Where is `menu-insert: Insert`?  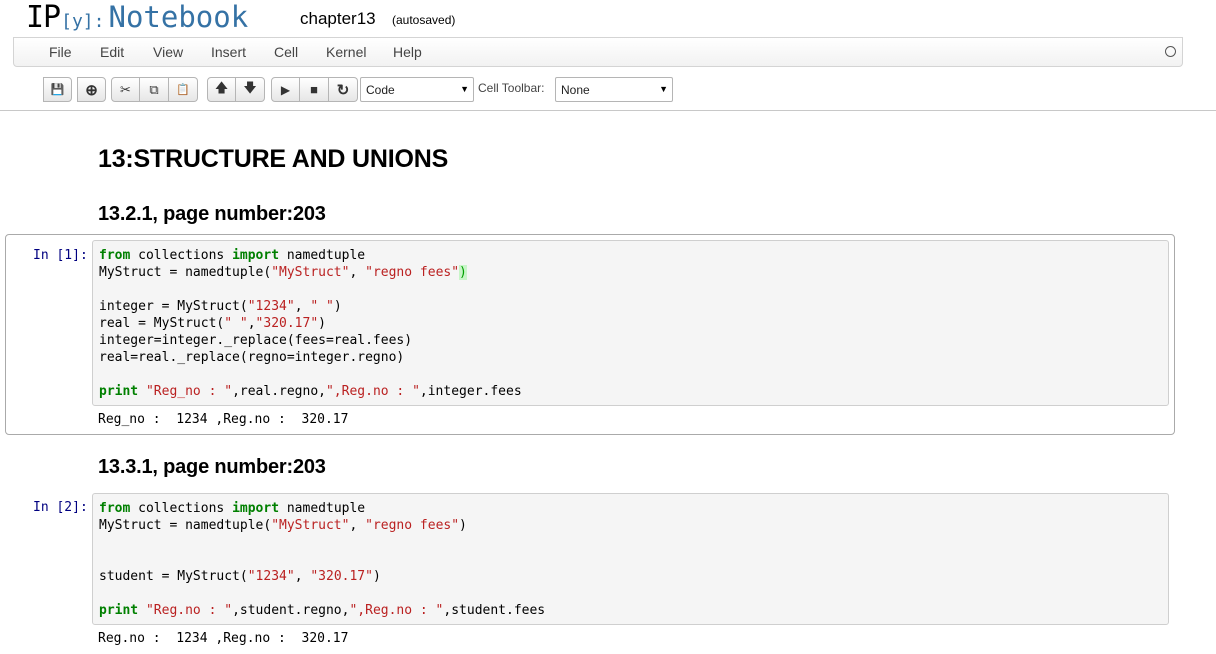
menu-insert: Insert is located at coordinates (228, 52).